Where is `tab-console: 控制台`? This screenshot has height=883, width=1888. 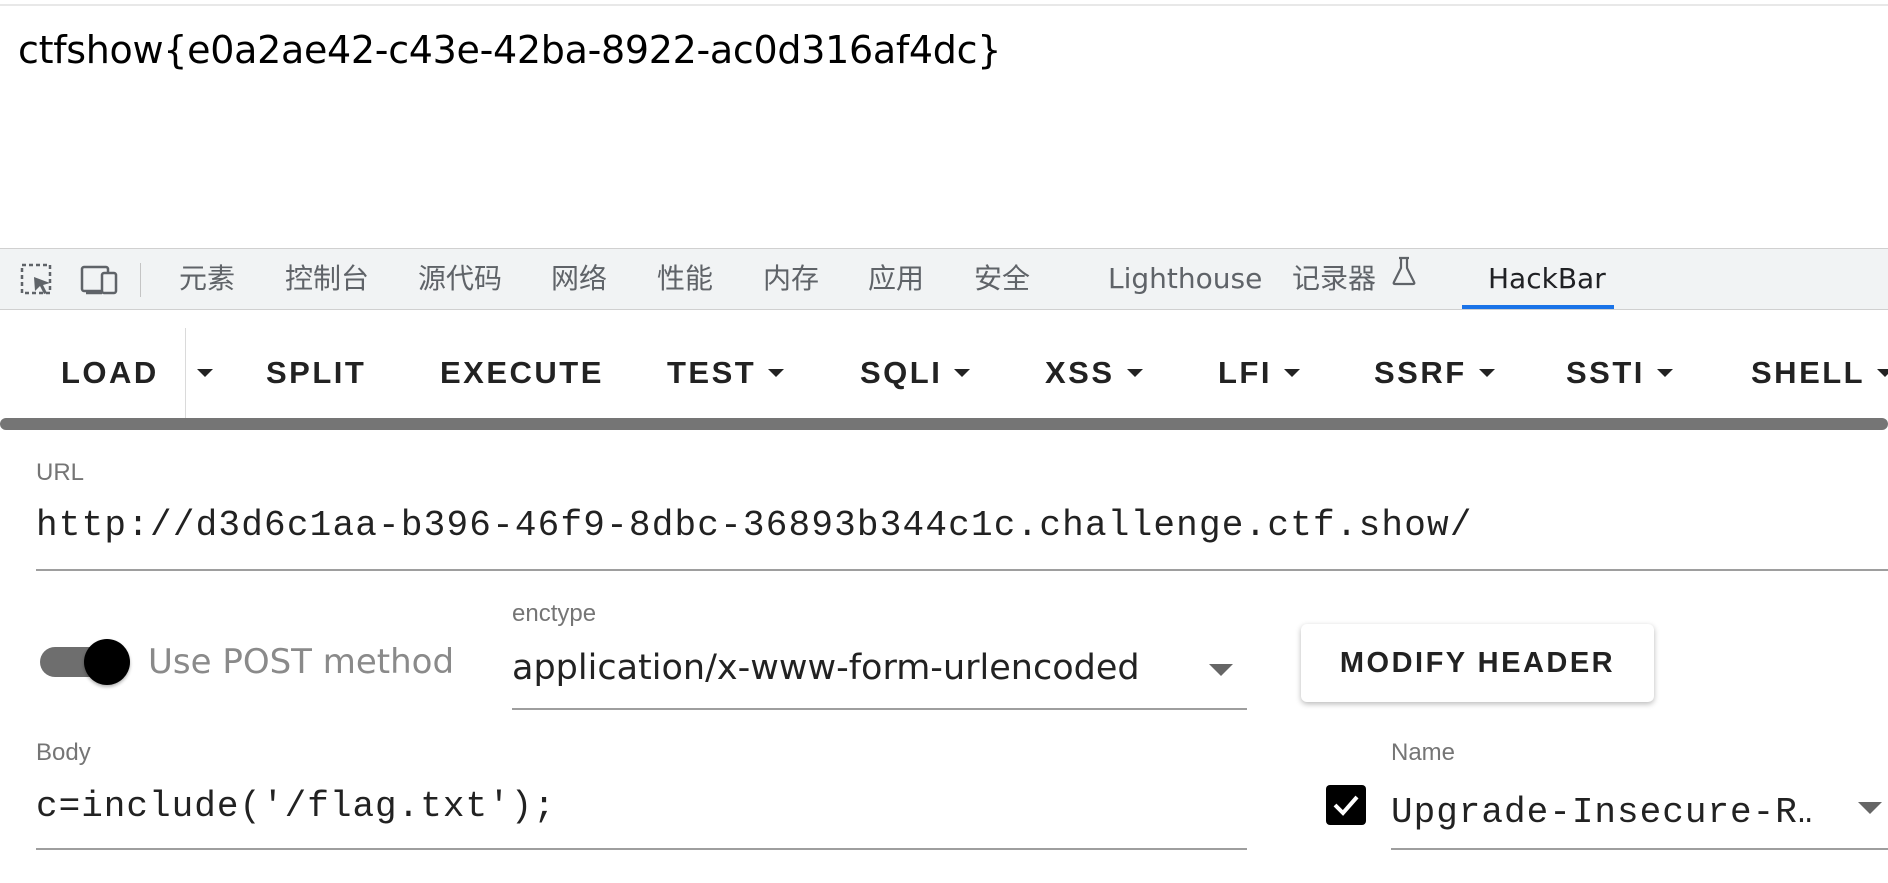 tab-console: 控制台 is located at coordinates (327, 279).